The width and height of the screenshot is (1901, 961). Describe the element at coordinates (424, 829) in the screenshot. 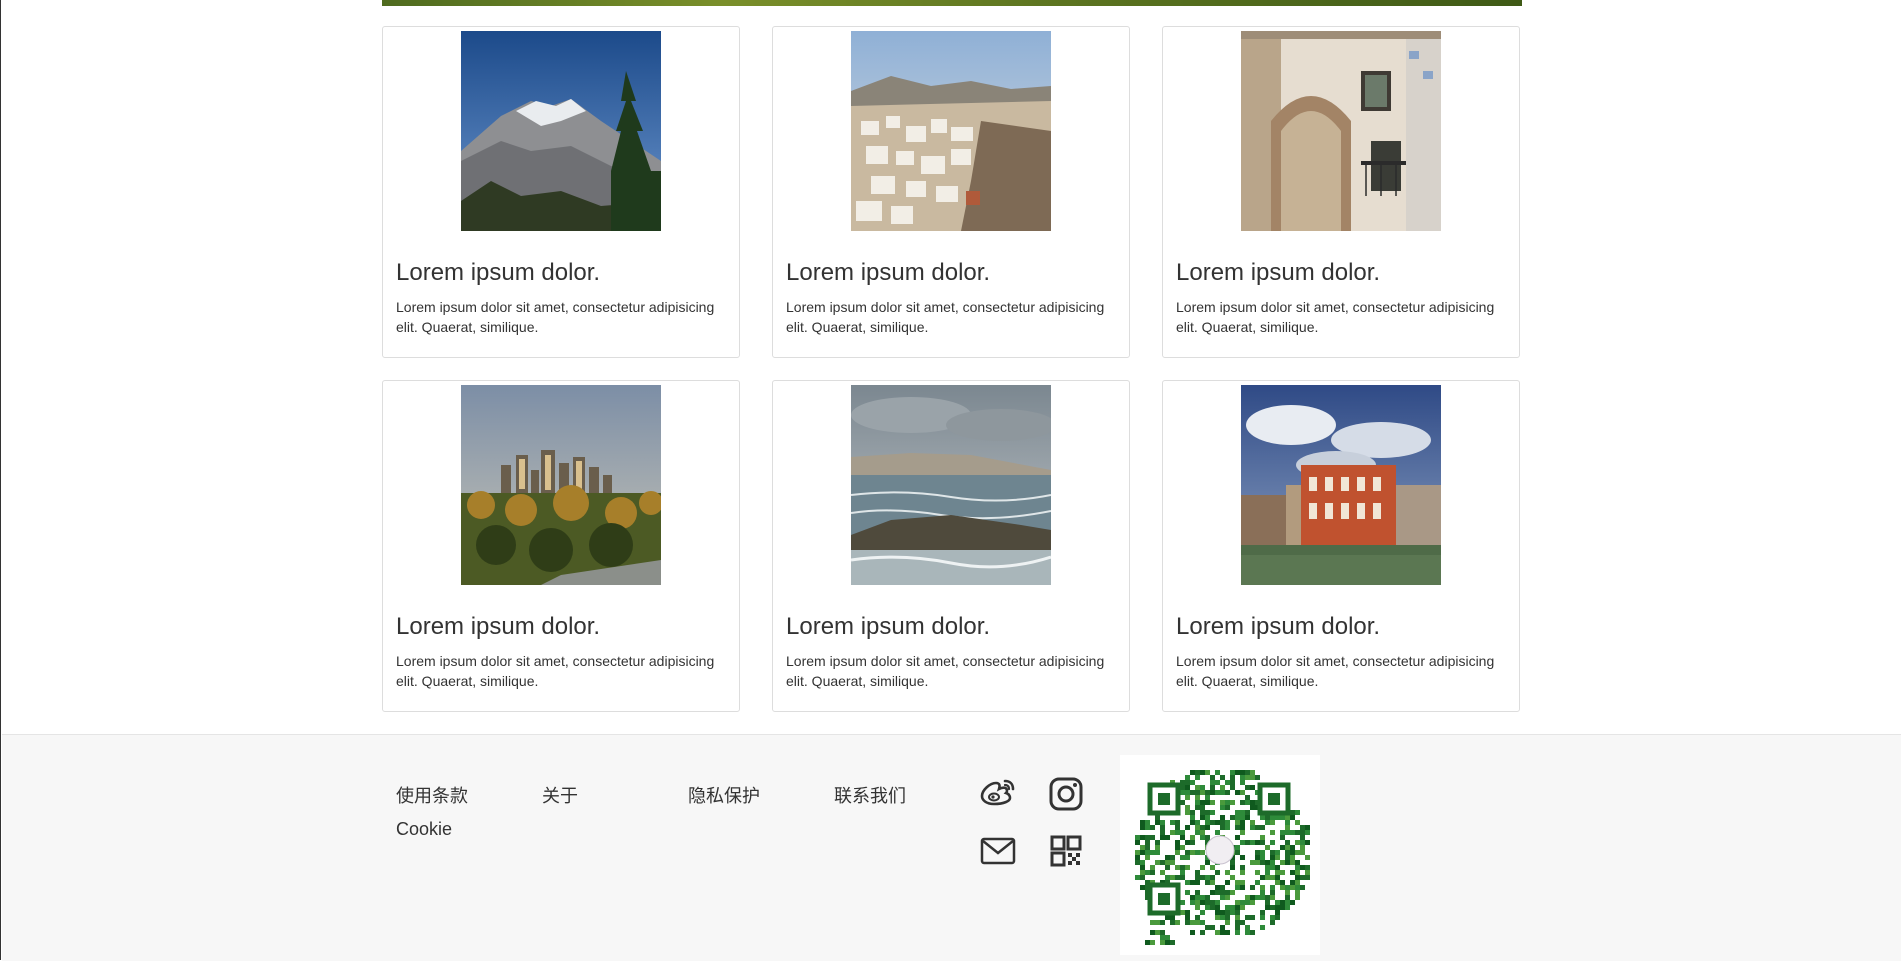

I see `cookie-link: Cookie` at that location.